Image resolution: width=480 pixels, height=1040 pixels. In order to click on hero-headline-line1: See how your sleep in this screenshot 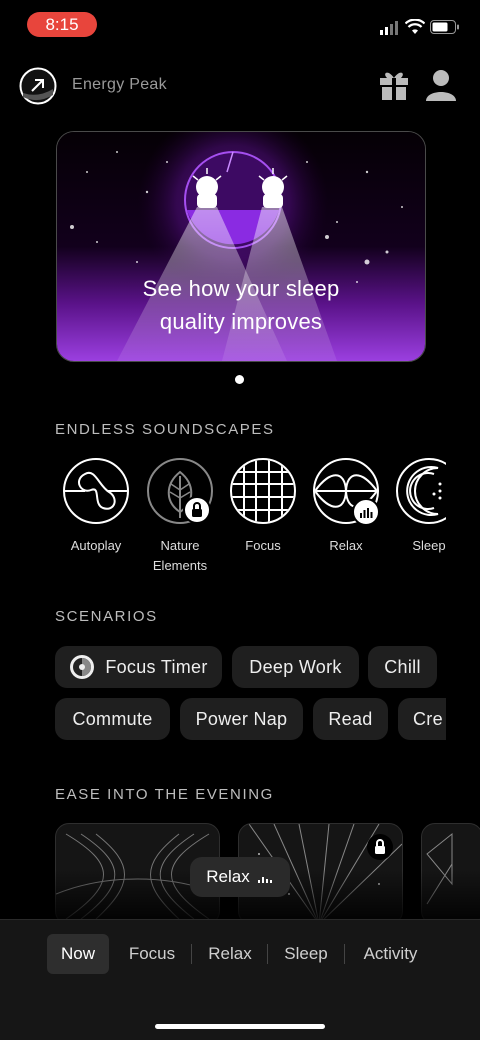, I will do `click(241, 288)`.